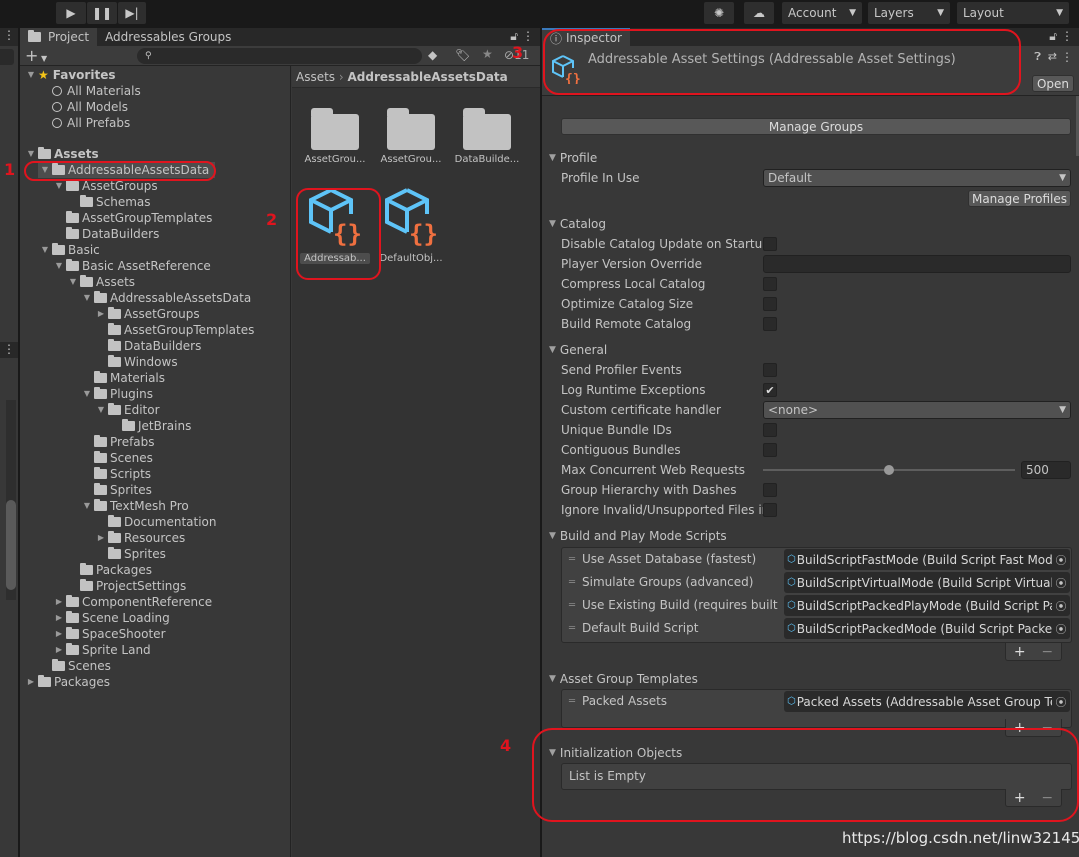  I want to click on catalog-section-header: ▼ Catalog, so click(577, 224).